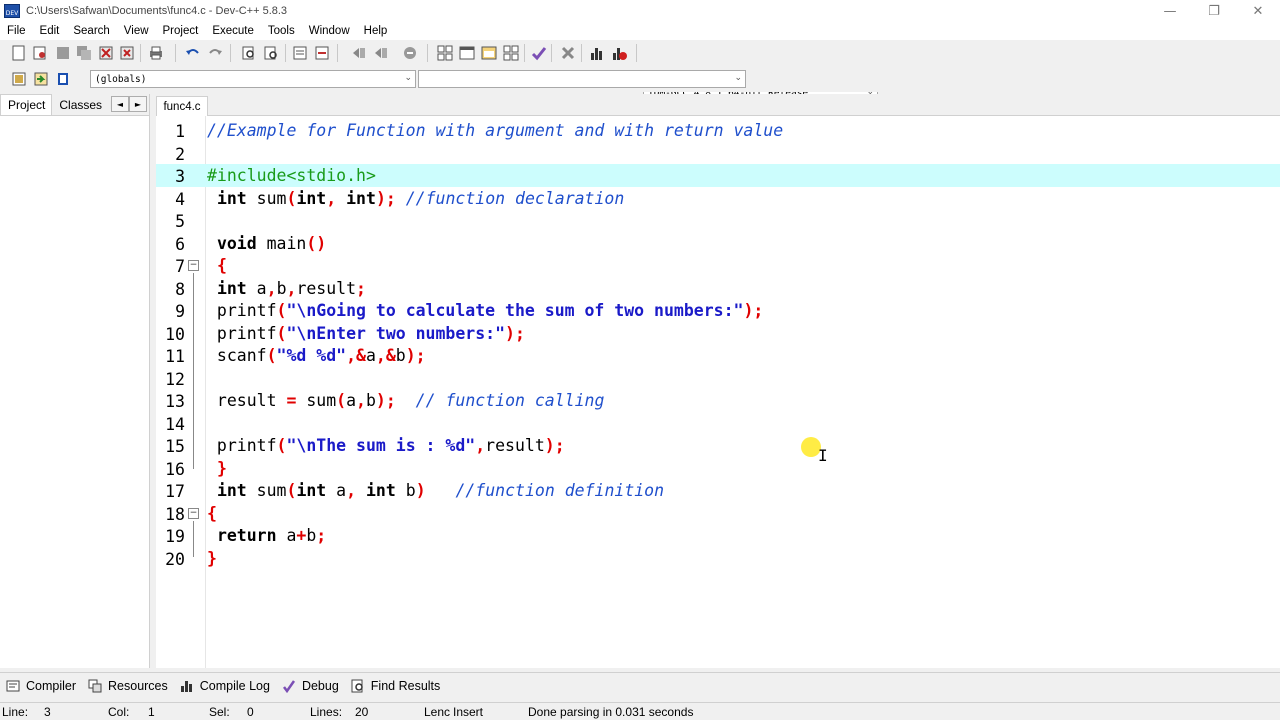 This screenshot has width=1280, height=720. I want to click on find-icon, so click(249, 53).